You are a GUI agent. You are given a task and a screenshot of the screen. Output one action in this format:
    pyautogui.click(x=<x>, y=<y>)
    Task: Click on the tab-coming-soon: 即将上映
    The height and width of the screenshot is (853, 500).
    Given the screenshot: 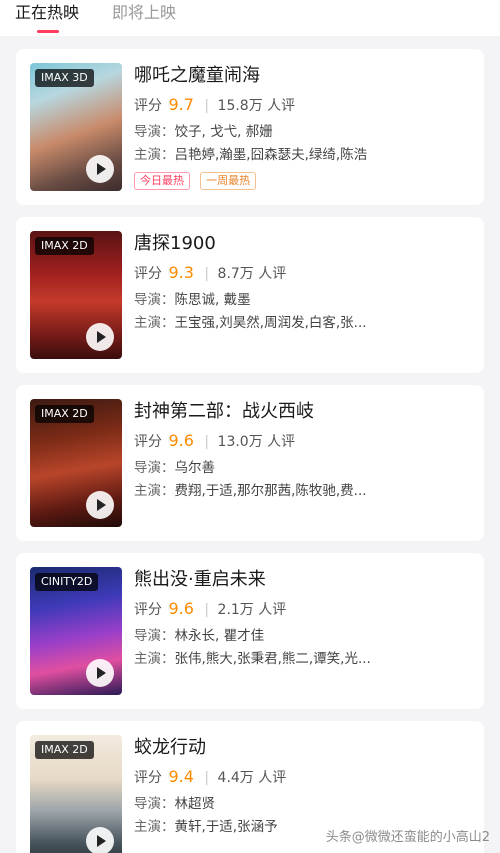 What is the action you would take?
    pyautogui.click(x=144, y=13)
    